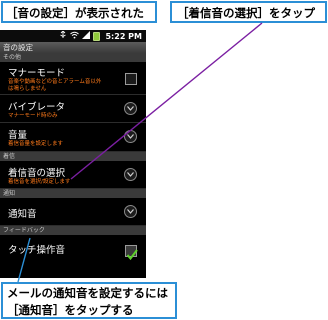 The image size is (328, 320). Describe the element at coordinates (27, 89) in the screenshot. I see `manner-mode-subtext-2: は鳴らしません` at that location.